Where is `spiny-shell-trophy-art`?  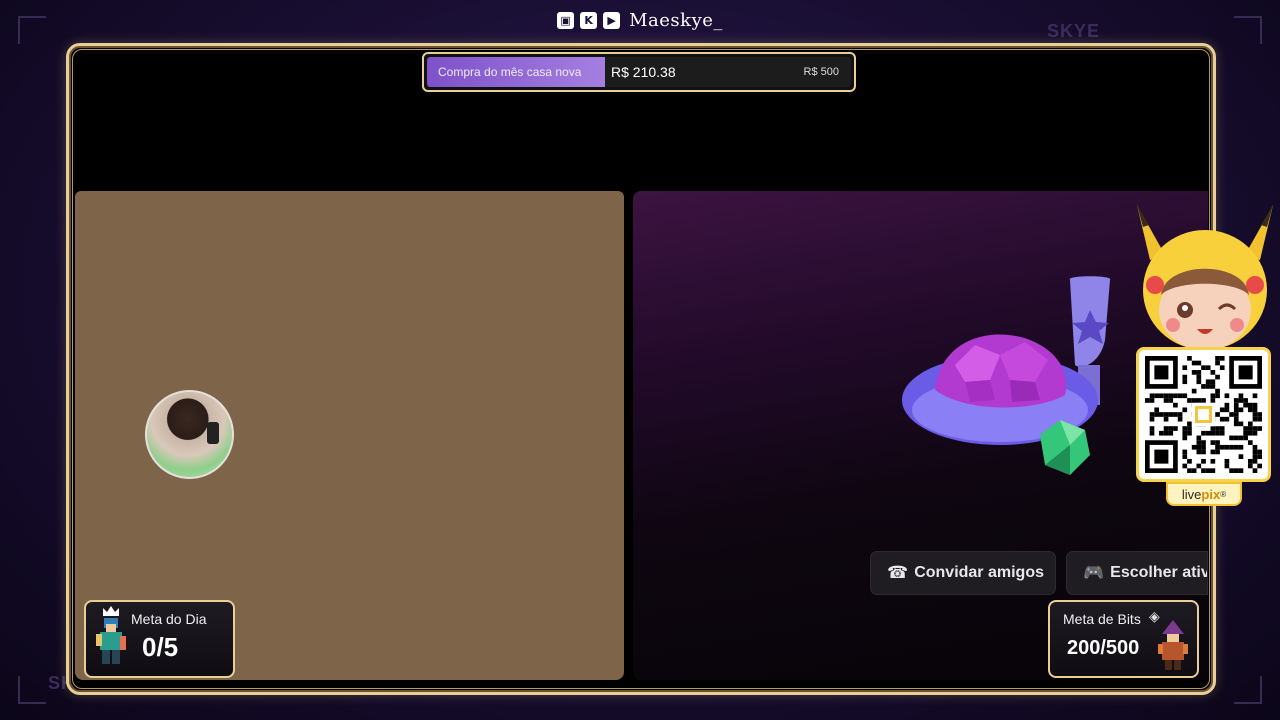
spiny-shell-trophy-art is located at coordinates (1006, 375).